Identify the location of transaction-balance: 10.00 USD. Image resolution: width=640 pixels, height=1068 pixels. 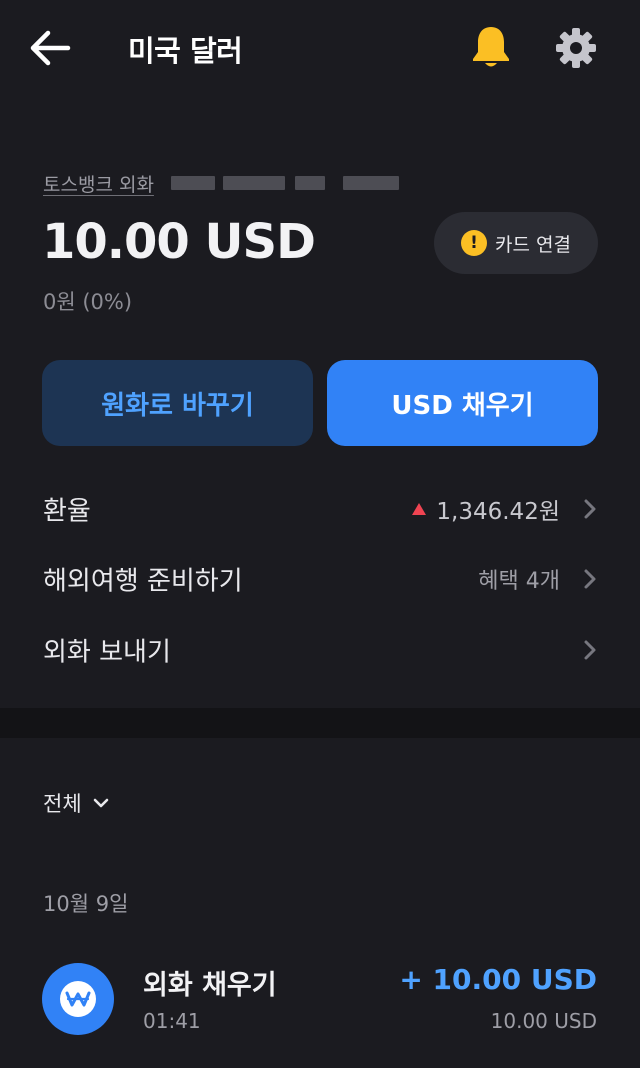
(543, 1021).